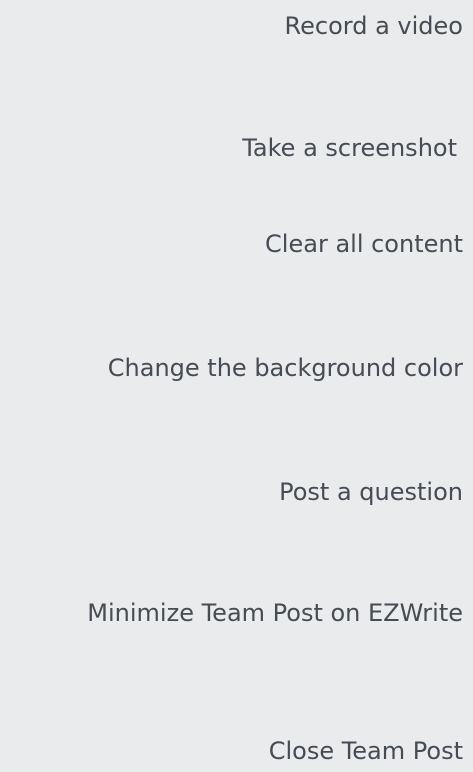 The image size is (473, 772). What do you see at coordinates (366, 751) in the screenshot?
I see `close-team-post-option: Close Team Post` at bounding box center [366, 751].